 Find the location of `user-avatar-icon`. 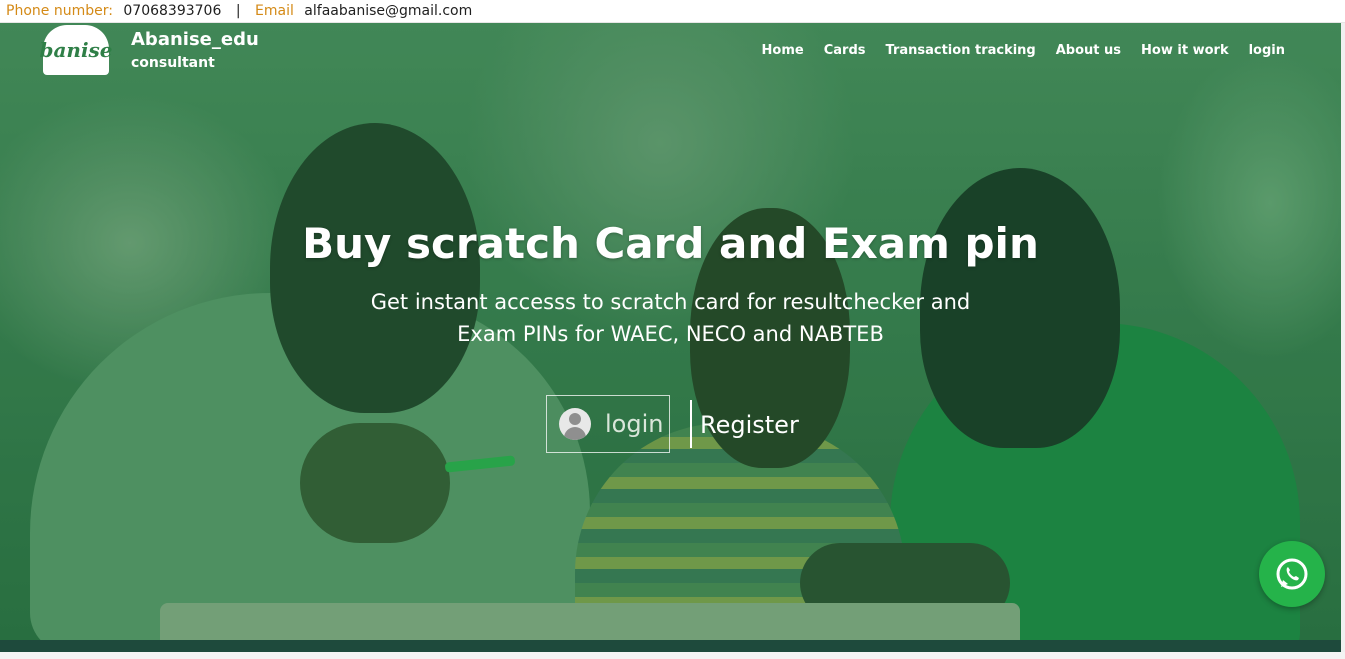

user-avatar-icon is located at coordinates (575, 424).